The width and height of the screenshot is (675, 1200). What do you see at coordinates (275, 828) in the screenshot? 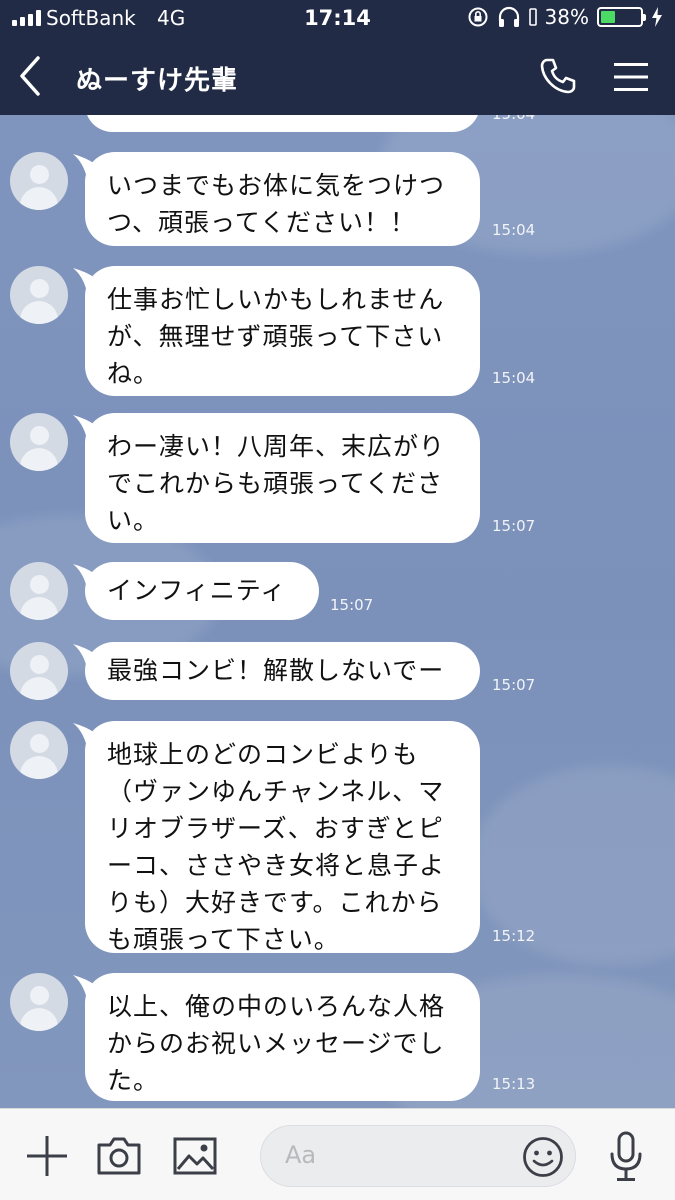
I see `message-line: リオブラザーズ、おすぎとピ` at bounding box center [275, 828].